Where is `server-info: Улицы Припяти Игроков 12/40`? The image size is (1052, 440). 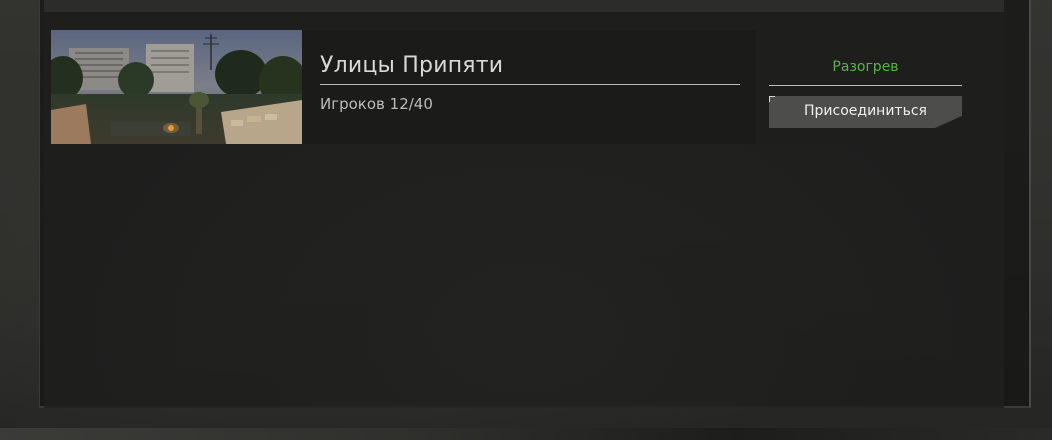 server-info: Улицы Припяти Игроков 12/40 is located at coordinates (530, 82).